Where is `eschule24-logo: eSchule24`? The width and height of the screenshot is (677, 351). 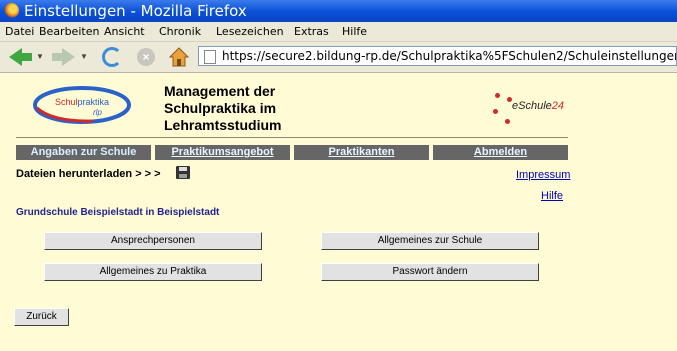 eschule24-logo: eSchule24 is located at coordinates (531, 110).